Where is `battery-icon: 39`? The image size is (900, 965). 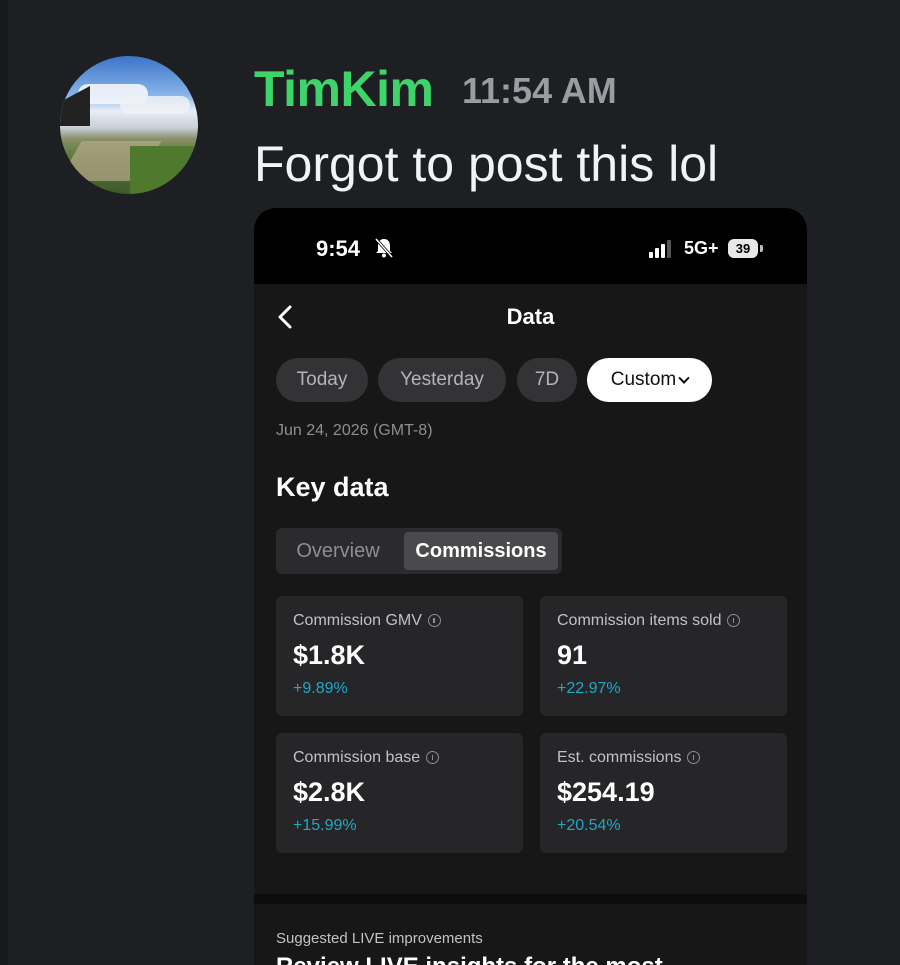
battery-icon: 39 is located at coordinates (743, 248).